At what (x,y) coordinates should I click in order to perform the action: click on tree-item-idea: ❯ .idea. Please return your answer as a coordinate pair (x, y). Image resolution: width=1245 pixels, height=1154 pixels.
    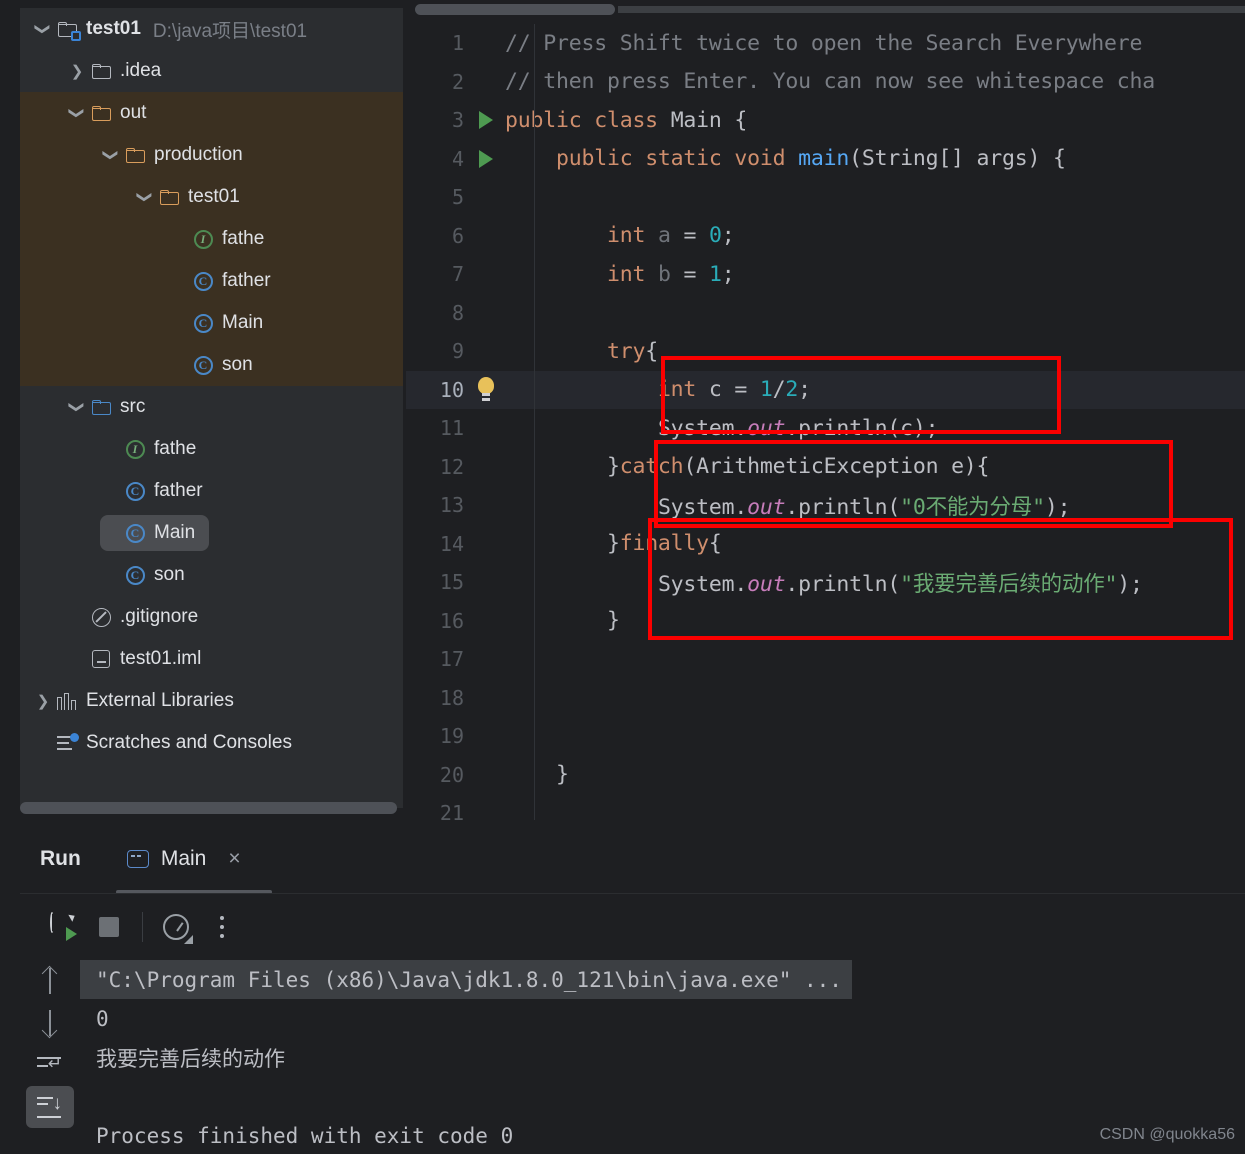
    Looking at the image, I should click on (211, 71).